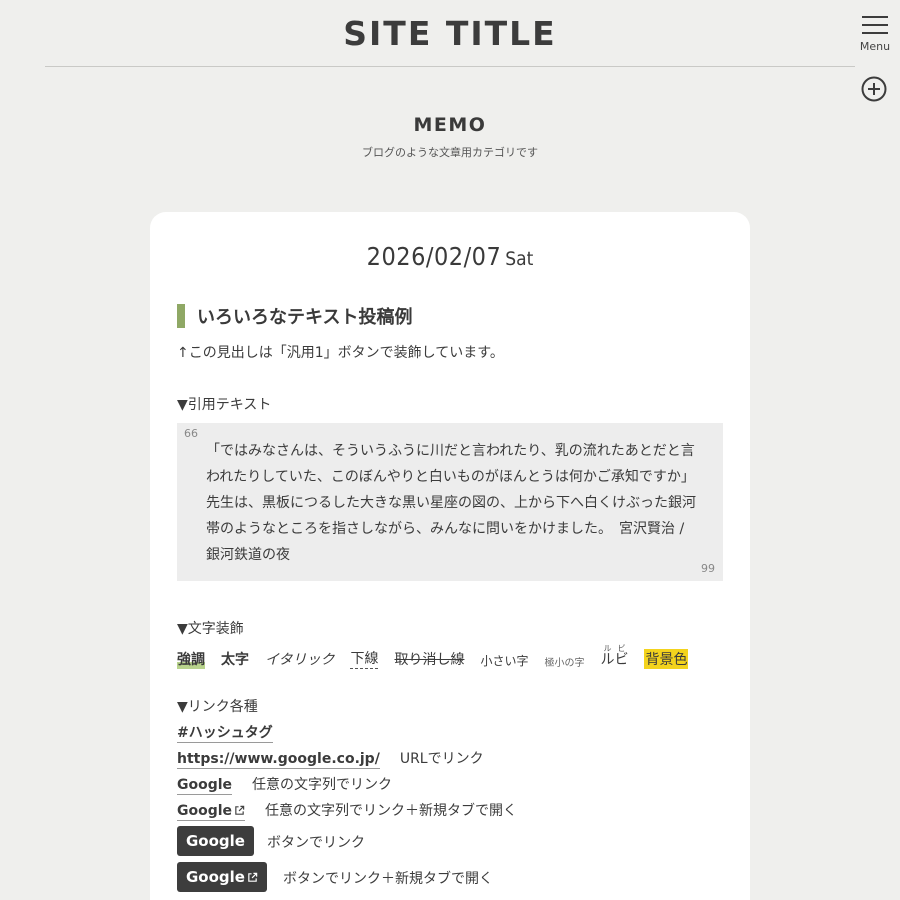 This screenshot has width=900, height=900. What do you see at coordinates (564, 663) in the screenshot?
I see `sample-xsmall: 極小の字` at bounding box center [564, 663].